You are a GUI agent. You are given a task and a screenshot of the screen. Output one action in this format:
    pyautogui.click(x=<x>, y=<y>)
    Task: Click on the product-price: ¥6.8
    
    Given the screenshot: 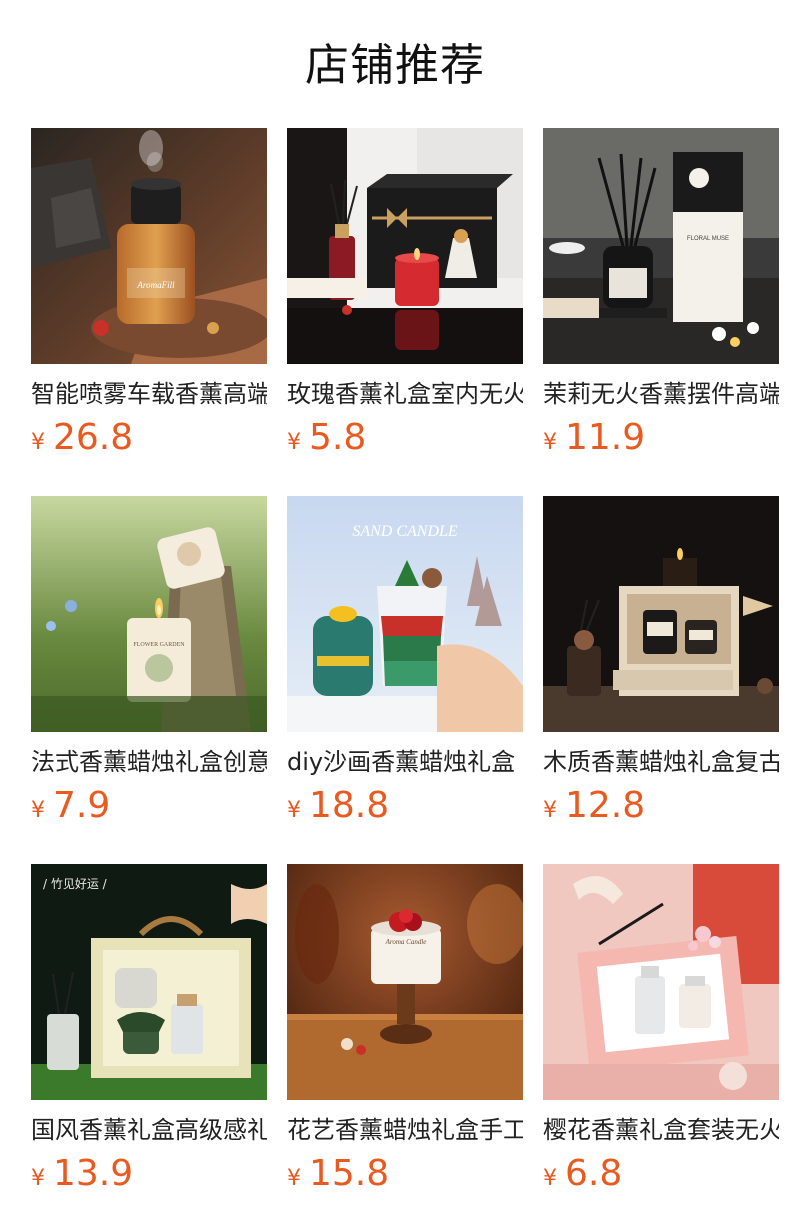 What is the action you would take?
    pyautogui.click(x=661, y=1174)
    